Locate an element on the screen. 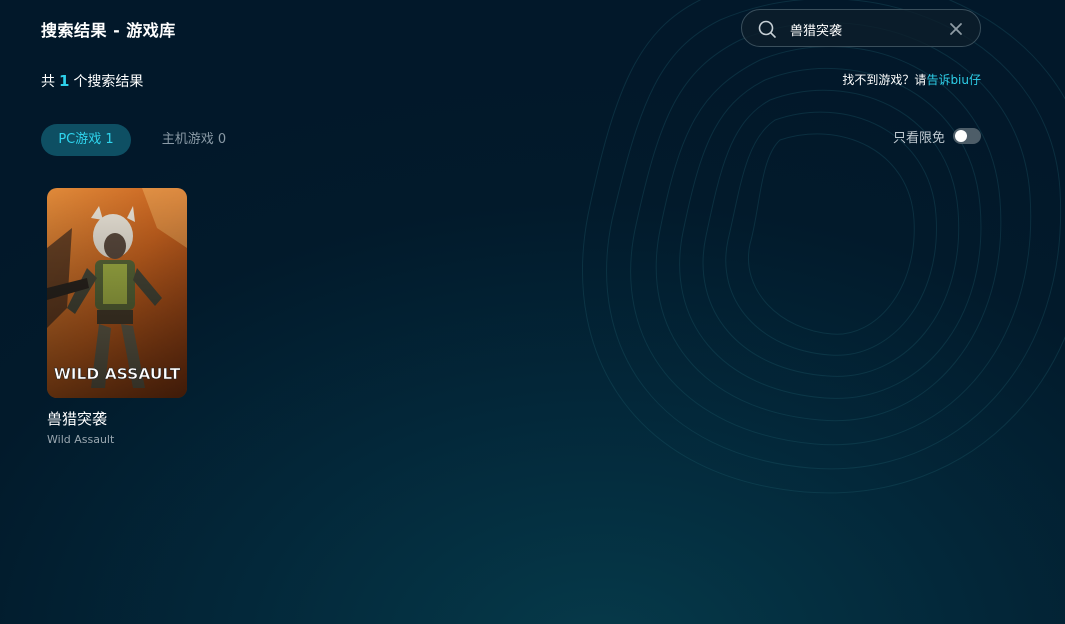 Image resolution: width=1065 pixels, height=624 pixels. result-count: 共 1 个搜索结果 is located at coordinates (92, 81).